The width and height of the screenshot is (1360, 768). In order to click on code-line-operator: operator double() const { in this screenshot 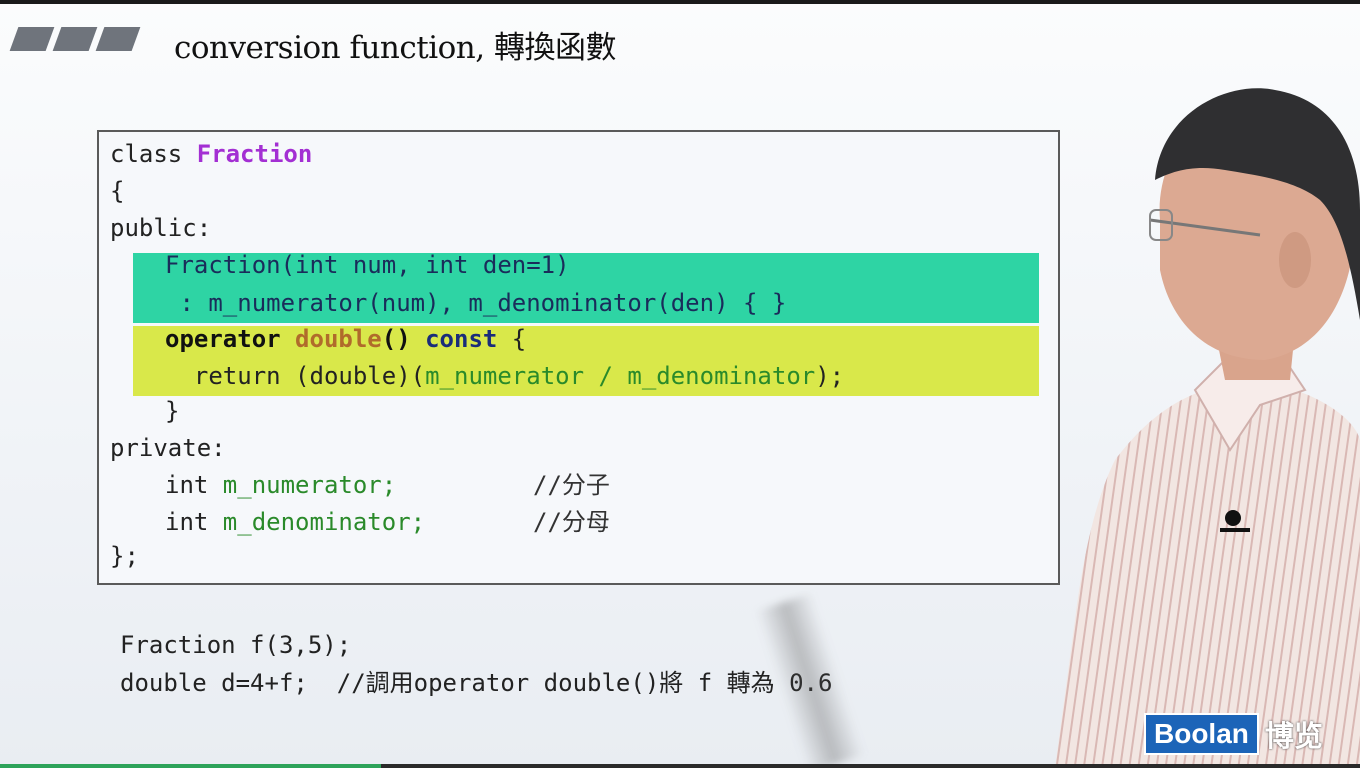, I will do `click(345, 339)`.